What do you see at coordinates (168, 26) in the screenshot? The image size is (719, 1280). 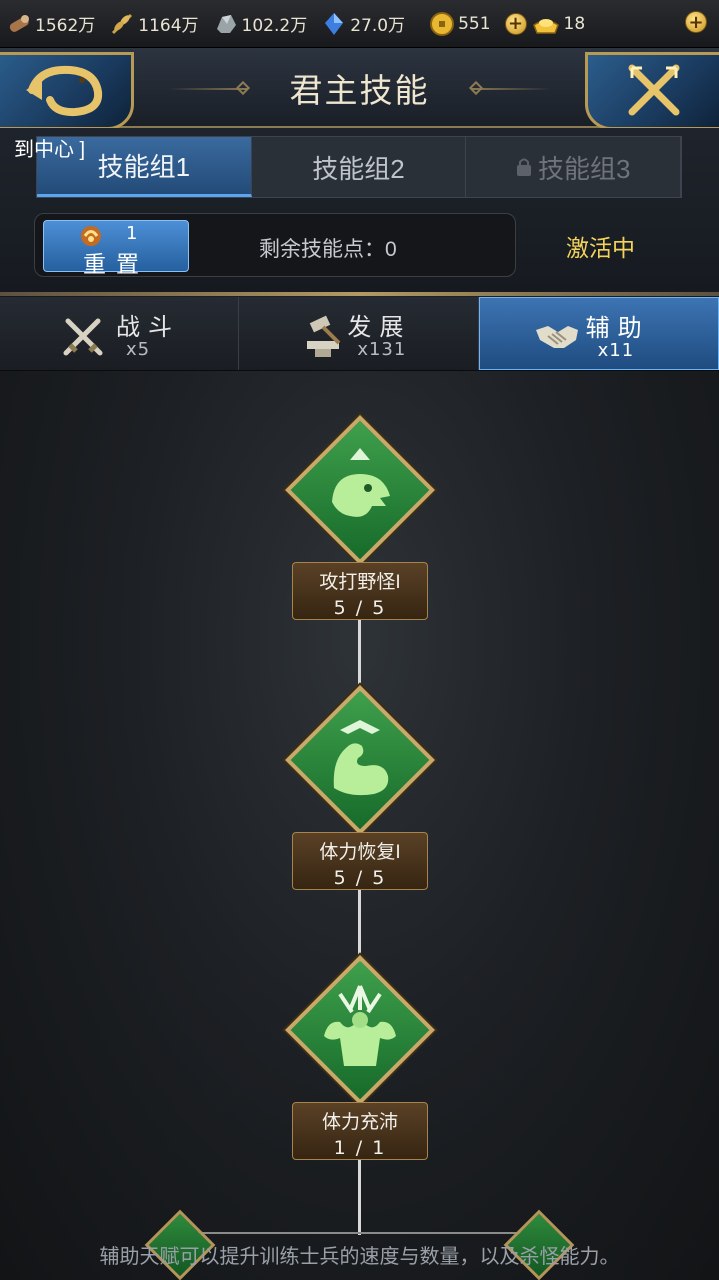 I see `resource-value: 1164万` at bounding box center [168, 26].